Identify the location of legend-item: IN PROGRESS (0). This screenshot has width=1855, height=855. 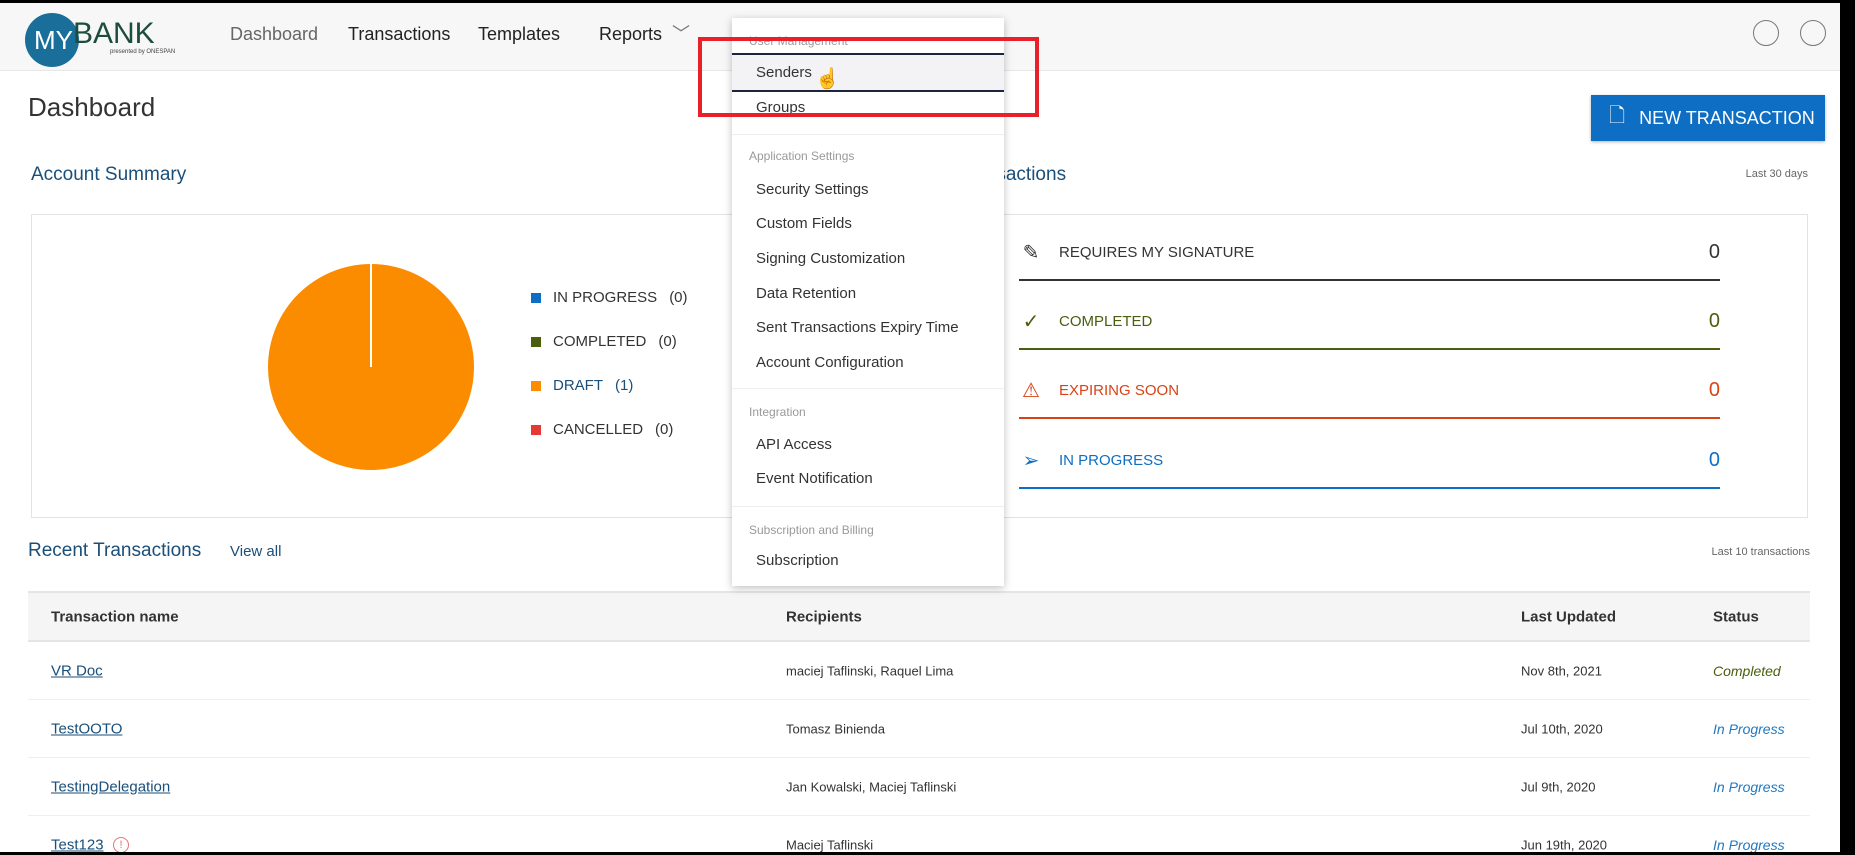
(609, 297).